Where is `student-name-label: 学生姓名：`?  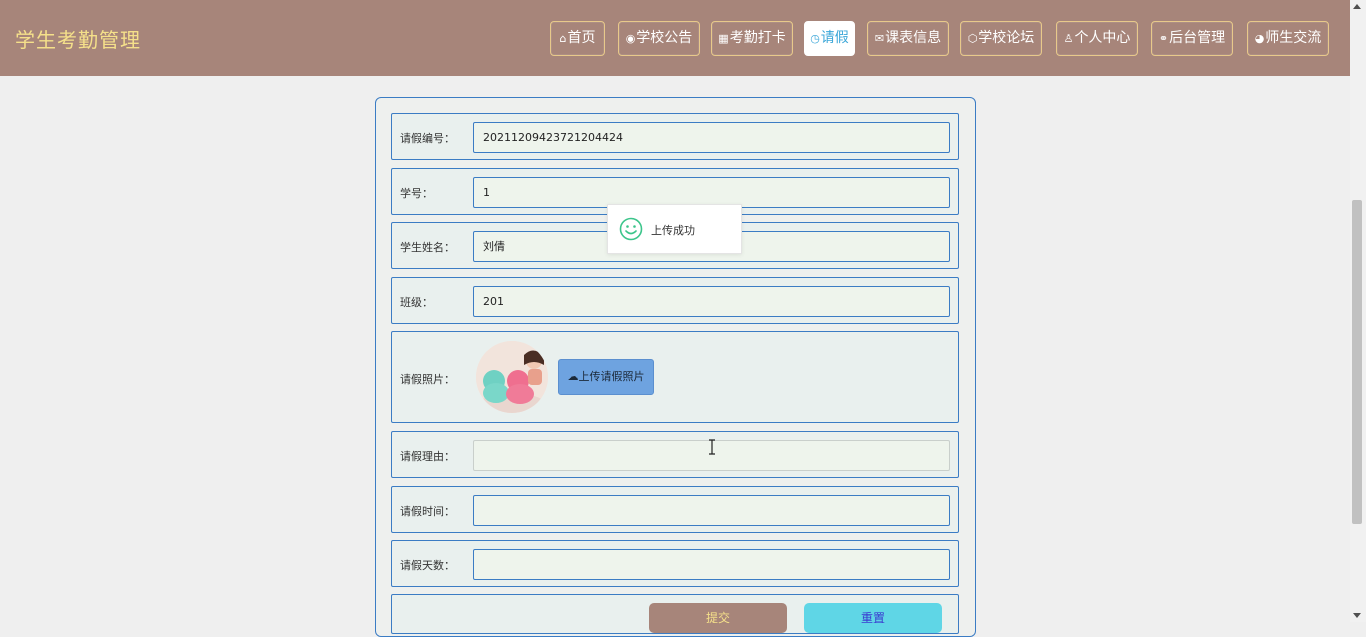
student-name-label: 学生姓名： is located at coordinates (427, 247).